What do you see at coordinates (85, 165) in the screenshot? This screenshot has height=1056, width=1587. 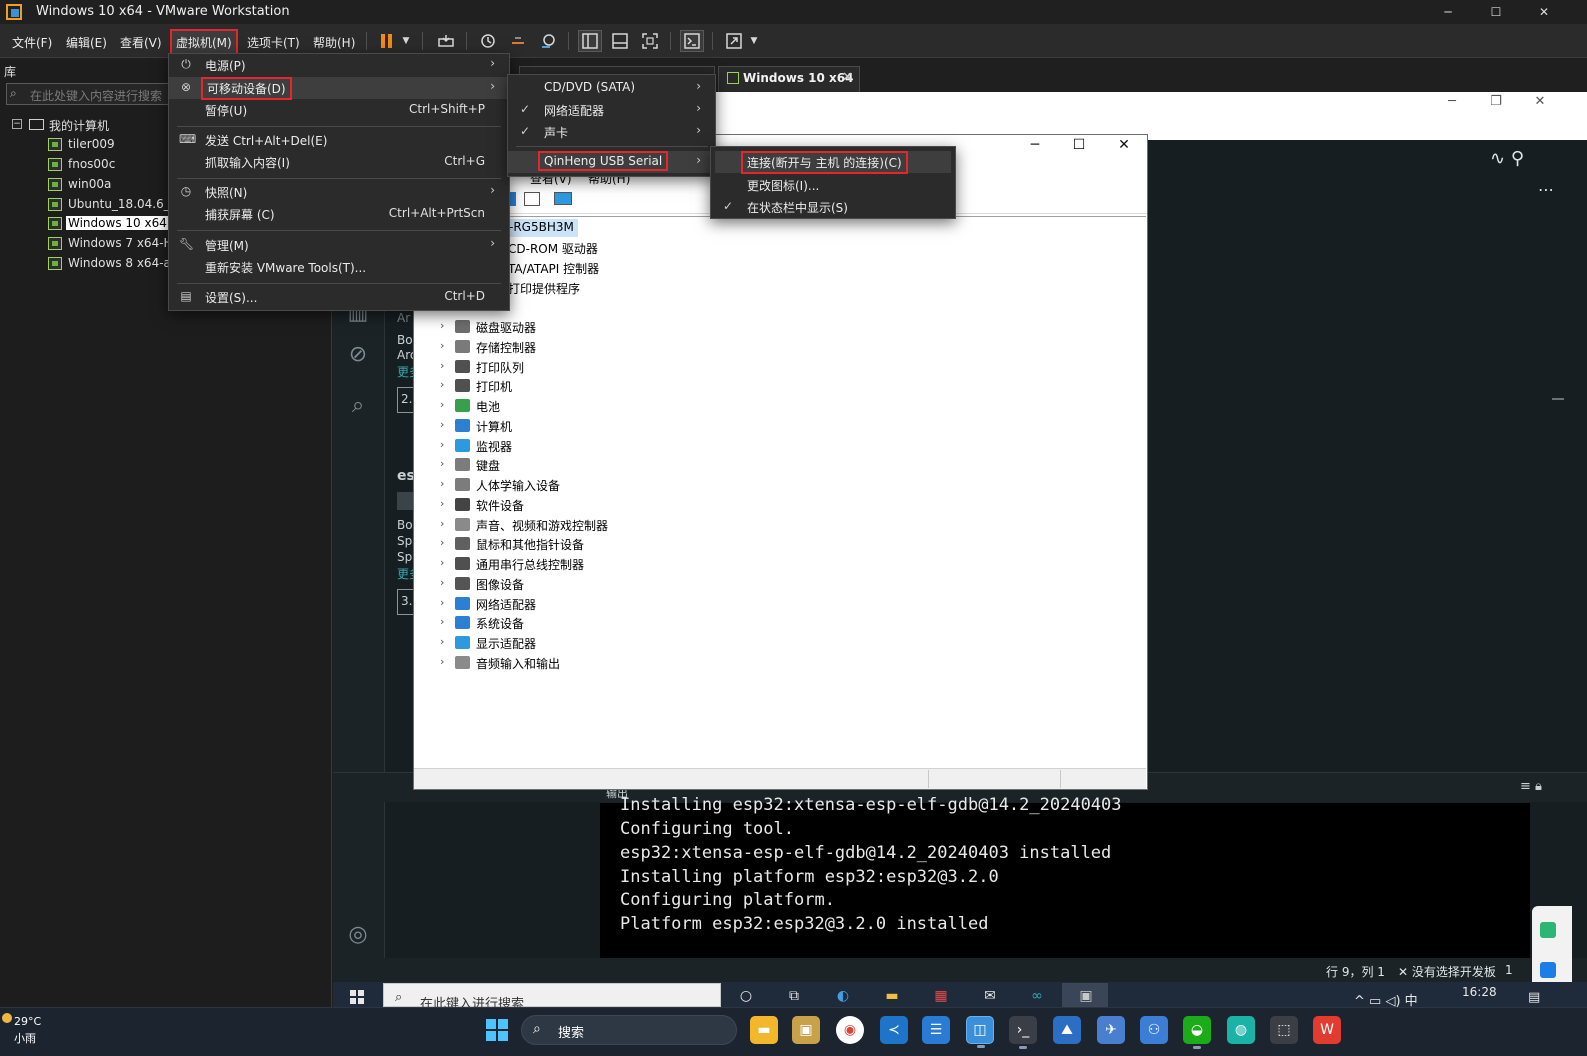 I see `tree-vm-item: fnos00c` at bounding box center [85, 165].